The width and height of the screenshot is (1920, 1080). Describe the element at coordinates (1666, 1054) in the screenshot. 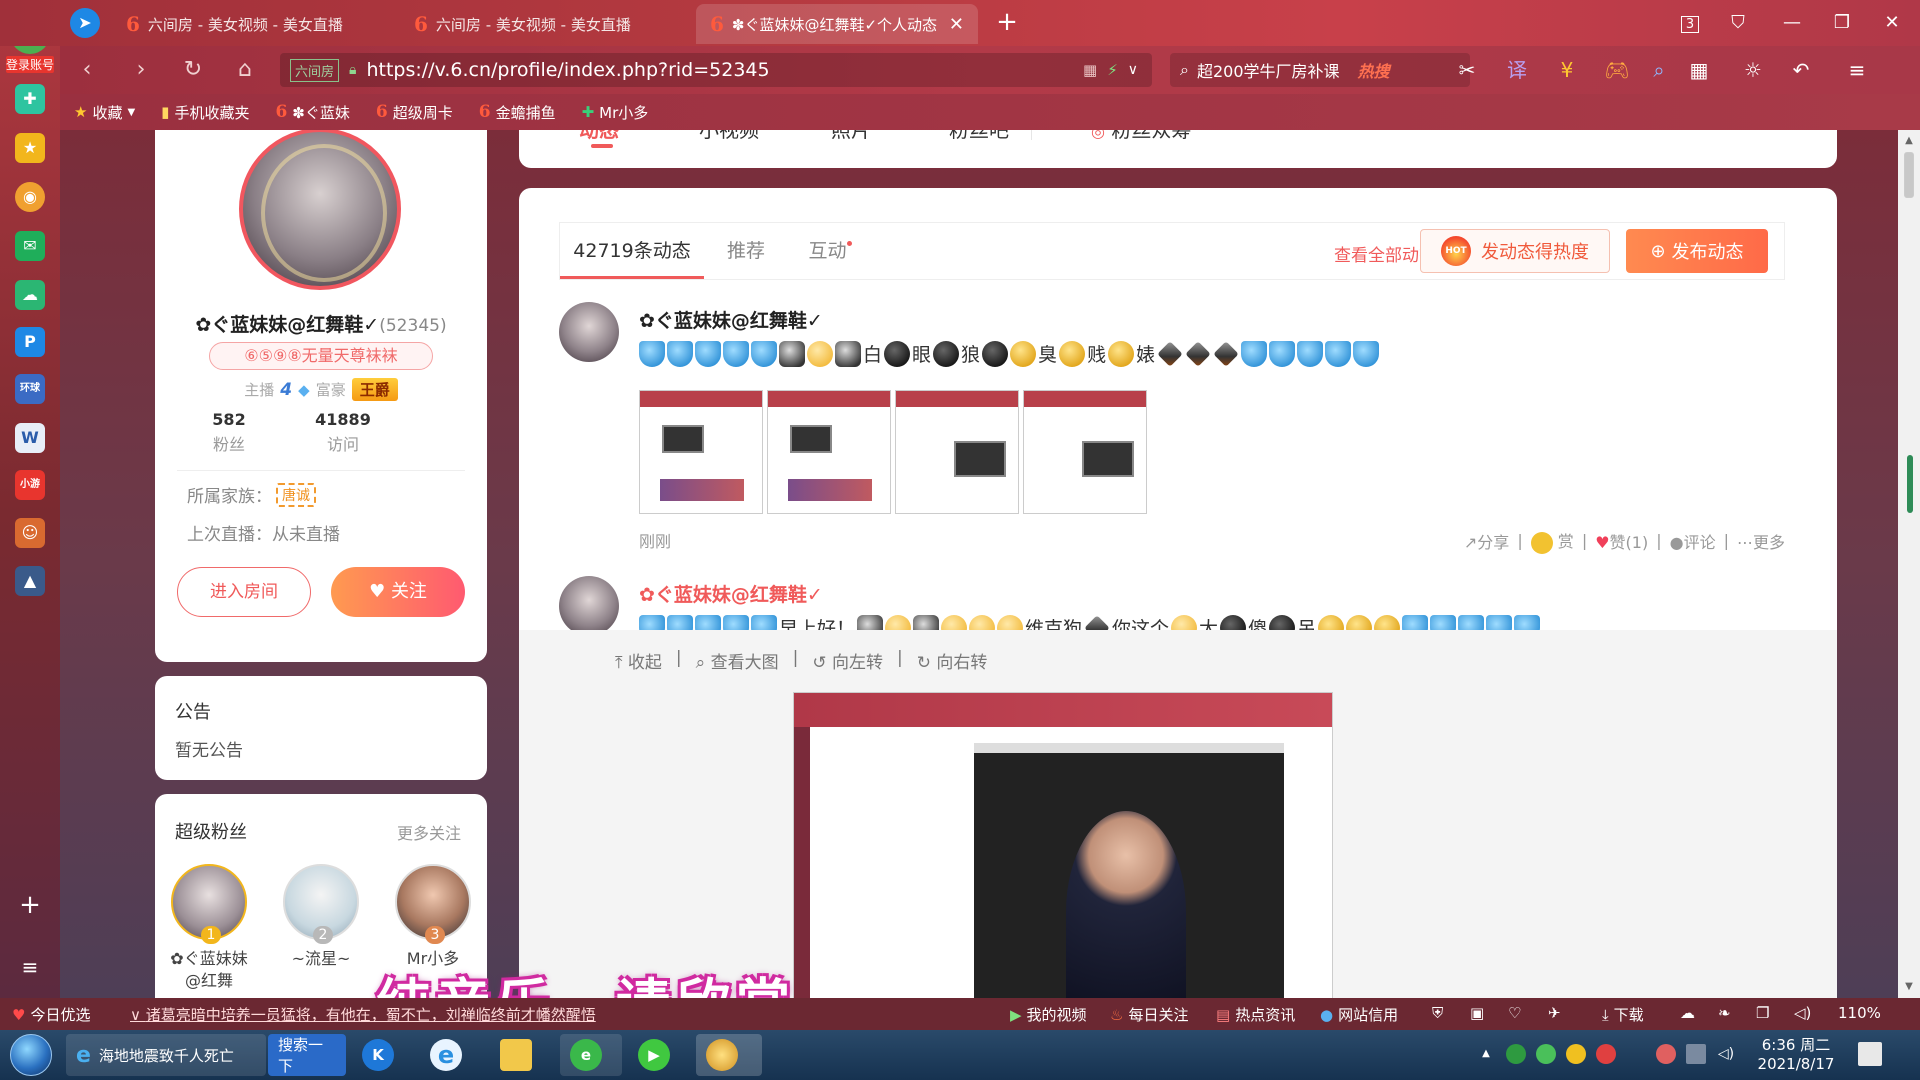

I see `tray-user-icon` at that location.